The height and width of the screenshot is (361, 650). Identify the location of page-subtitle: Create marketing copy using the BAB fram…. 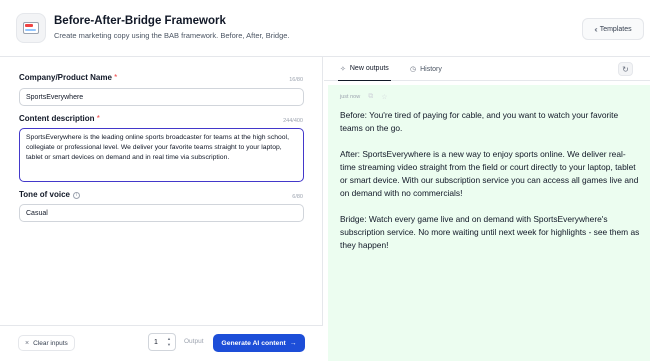
(172, 35).